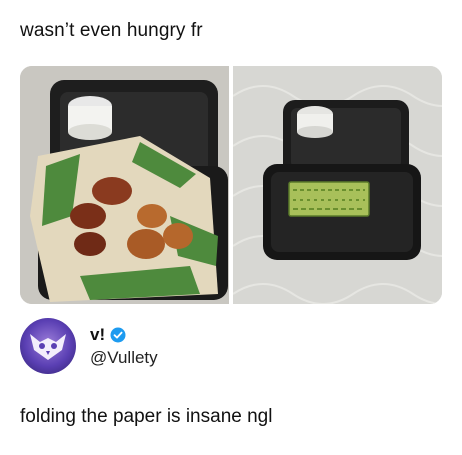  Describe the element at coordinates (89, 346) in the screenshot. I see `post-author: v! @Vullety` at that location.